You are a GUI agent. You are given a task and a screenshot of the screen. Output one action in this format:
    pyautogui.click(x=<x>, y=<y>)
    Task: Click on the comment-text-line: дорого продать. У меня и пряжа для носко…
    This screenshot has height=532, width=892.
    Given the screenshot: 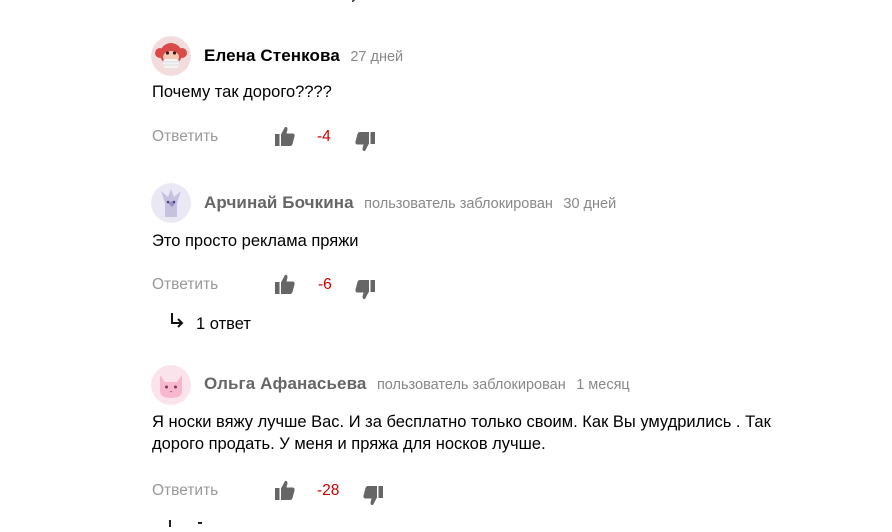 What is the action you would take?
    pyautogui.click(x=349, y=444)
    